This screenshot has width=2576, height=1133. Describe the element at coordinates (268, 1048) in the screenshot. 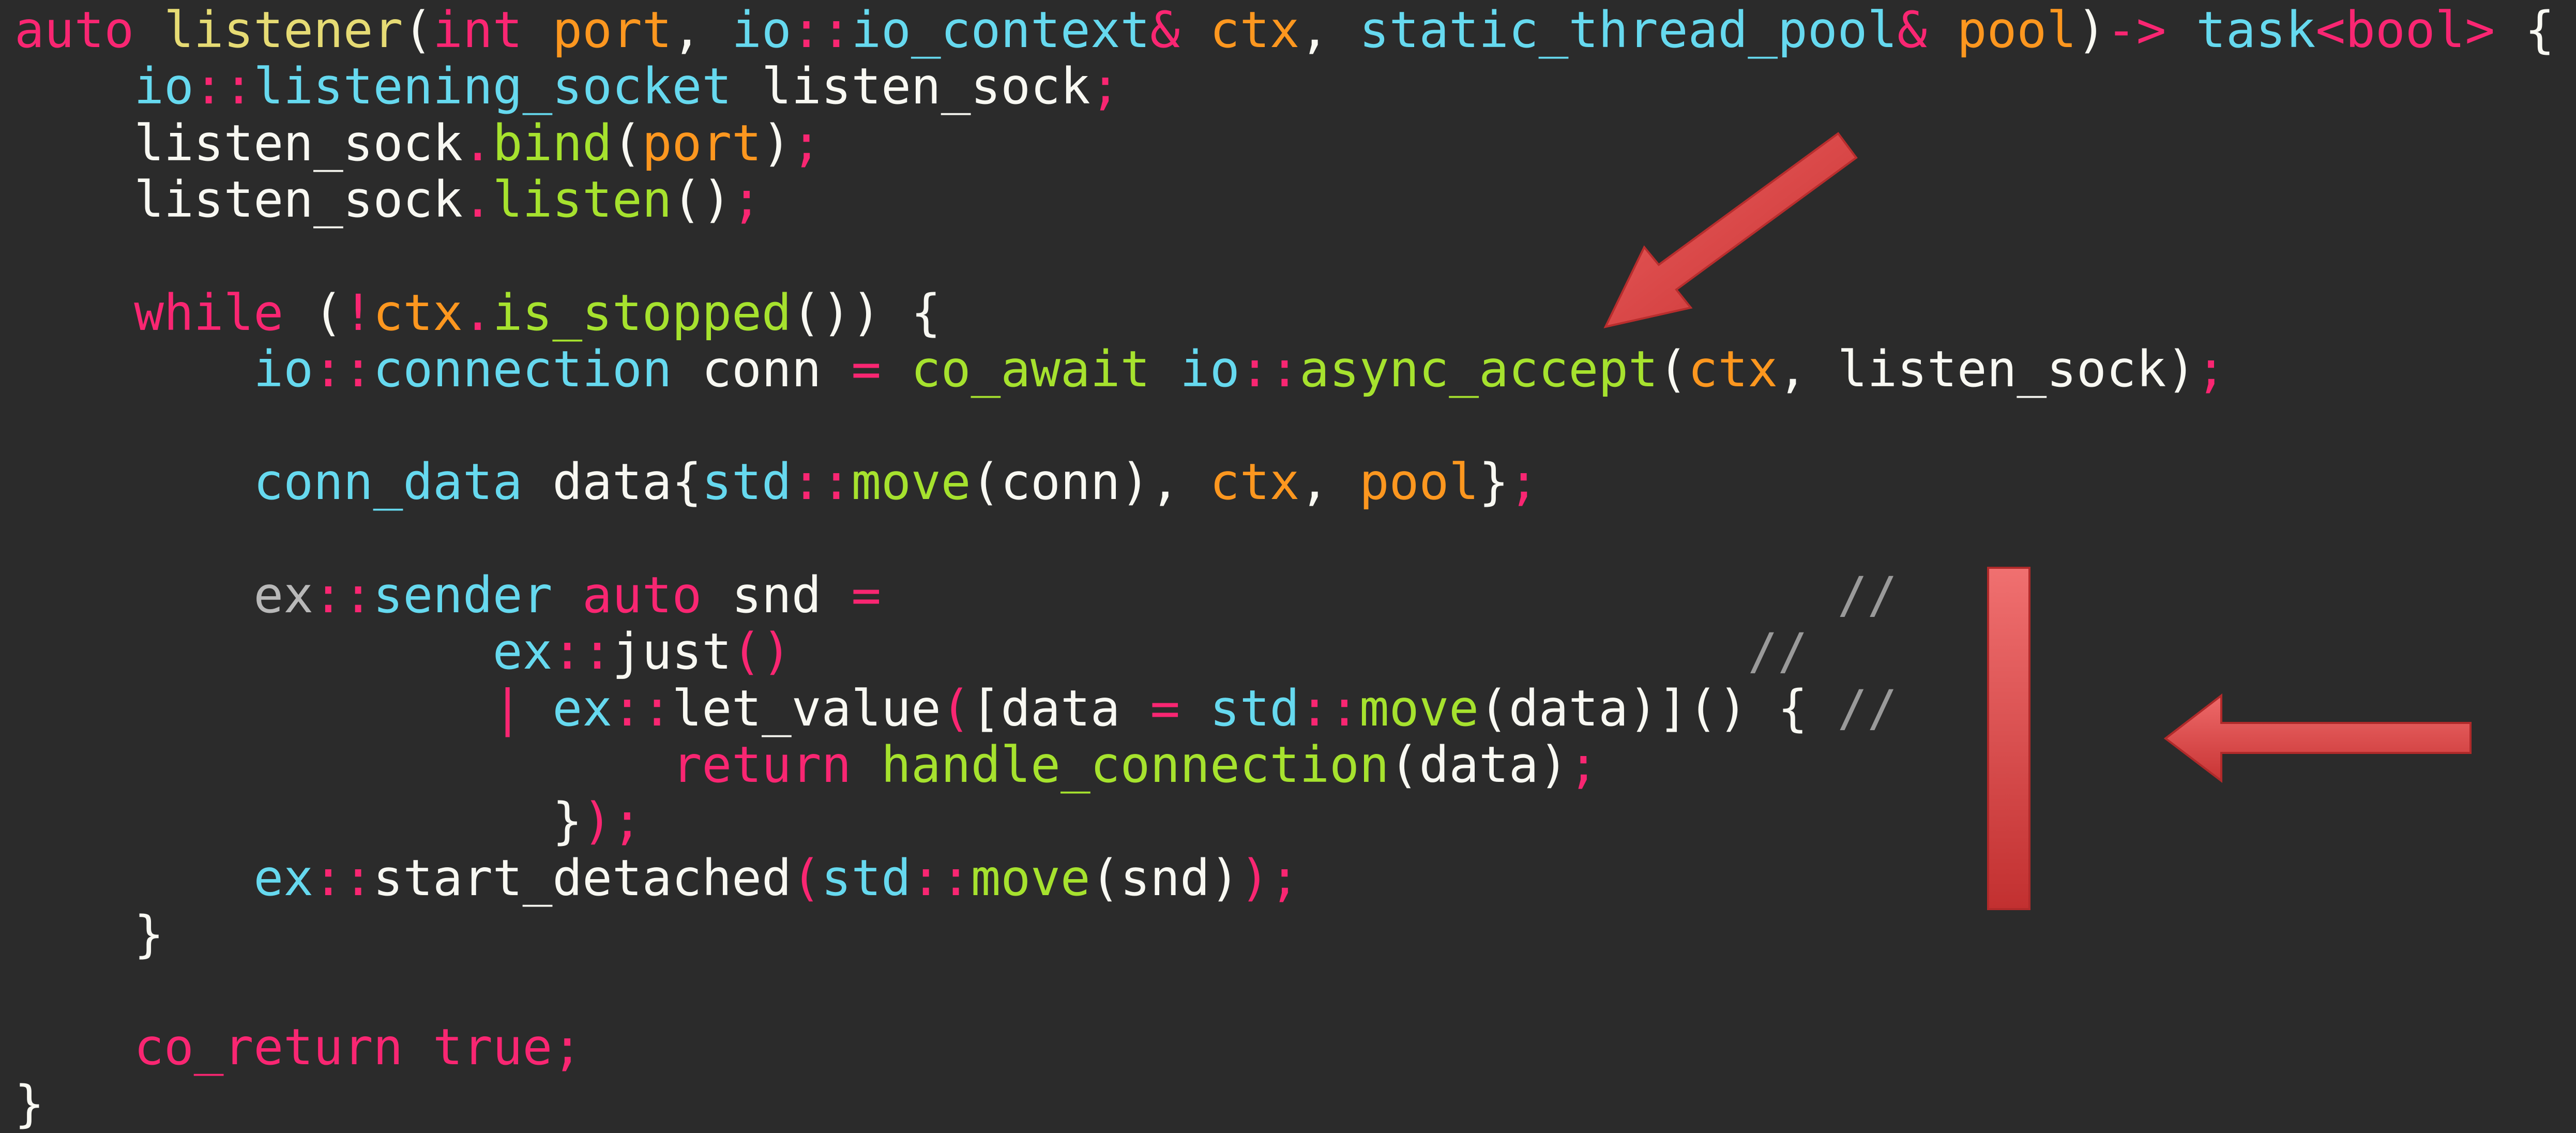

I see `code-token: co_return` at that location.